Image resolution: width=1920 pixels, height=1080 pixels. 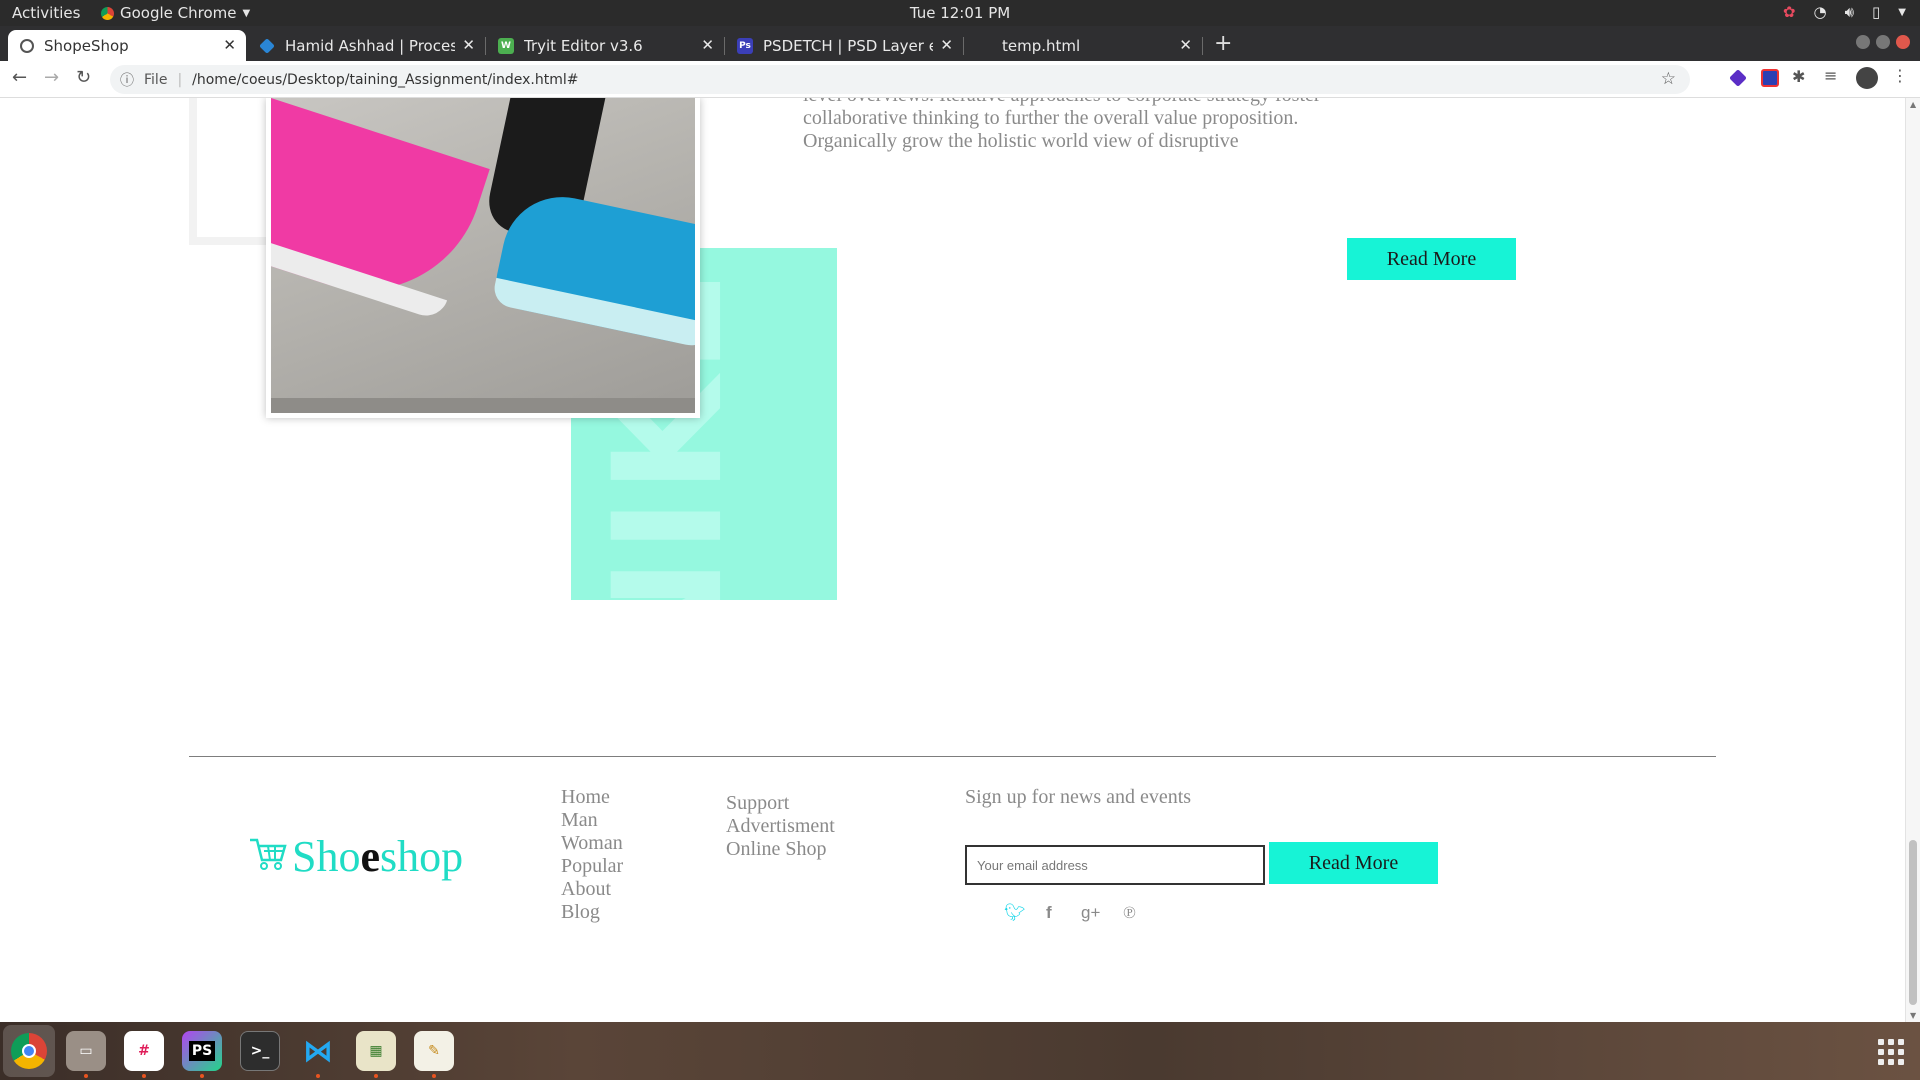 I want to click on window-controls, so click(x=1883, y=42).